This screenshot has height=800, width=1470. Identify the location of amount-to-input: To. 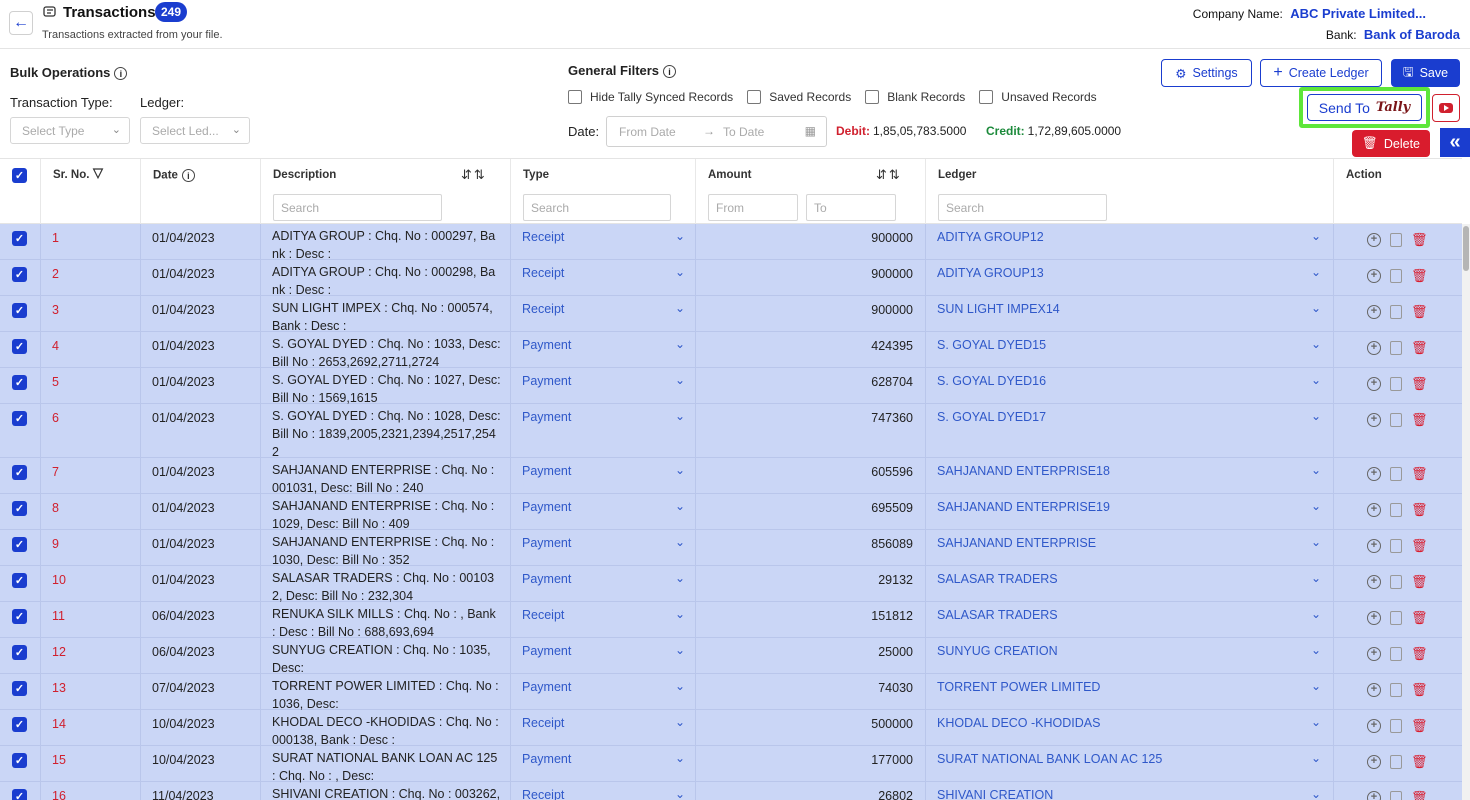
(851, 207).